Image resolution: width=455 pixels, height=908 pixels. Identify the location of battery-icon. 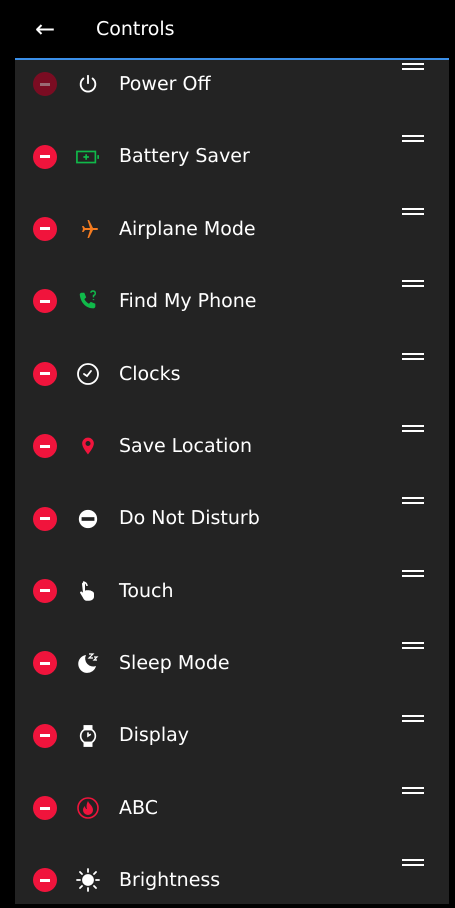
(88, 156).